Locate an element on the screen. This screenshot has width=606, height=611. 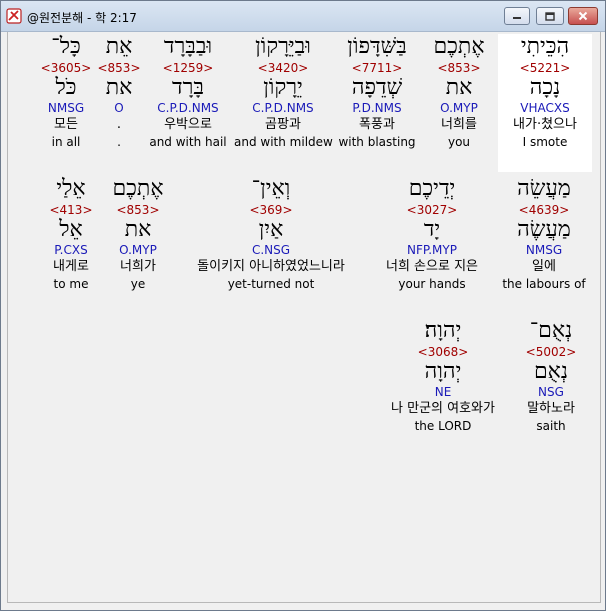
title-bar: @원전분해 - 학 2:17 is located at coordinates (303, 16).